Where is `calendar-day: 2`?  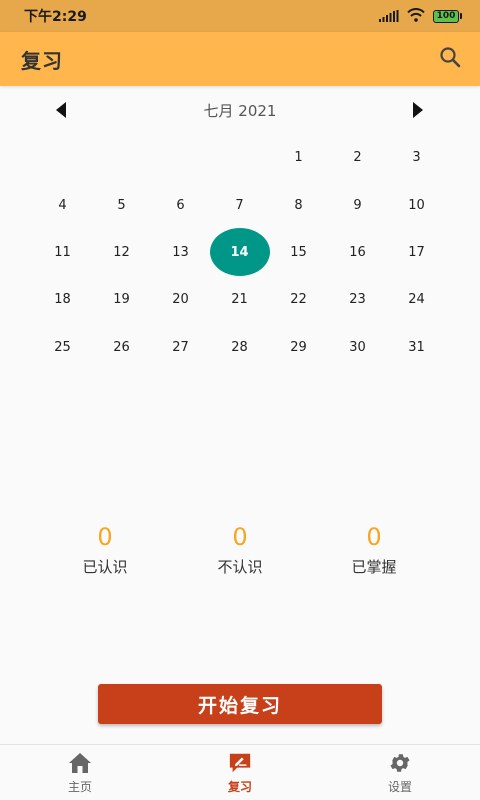 calendar-day: 2 is located at coordinates (357, 157).